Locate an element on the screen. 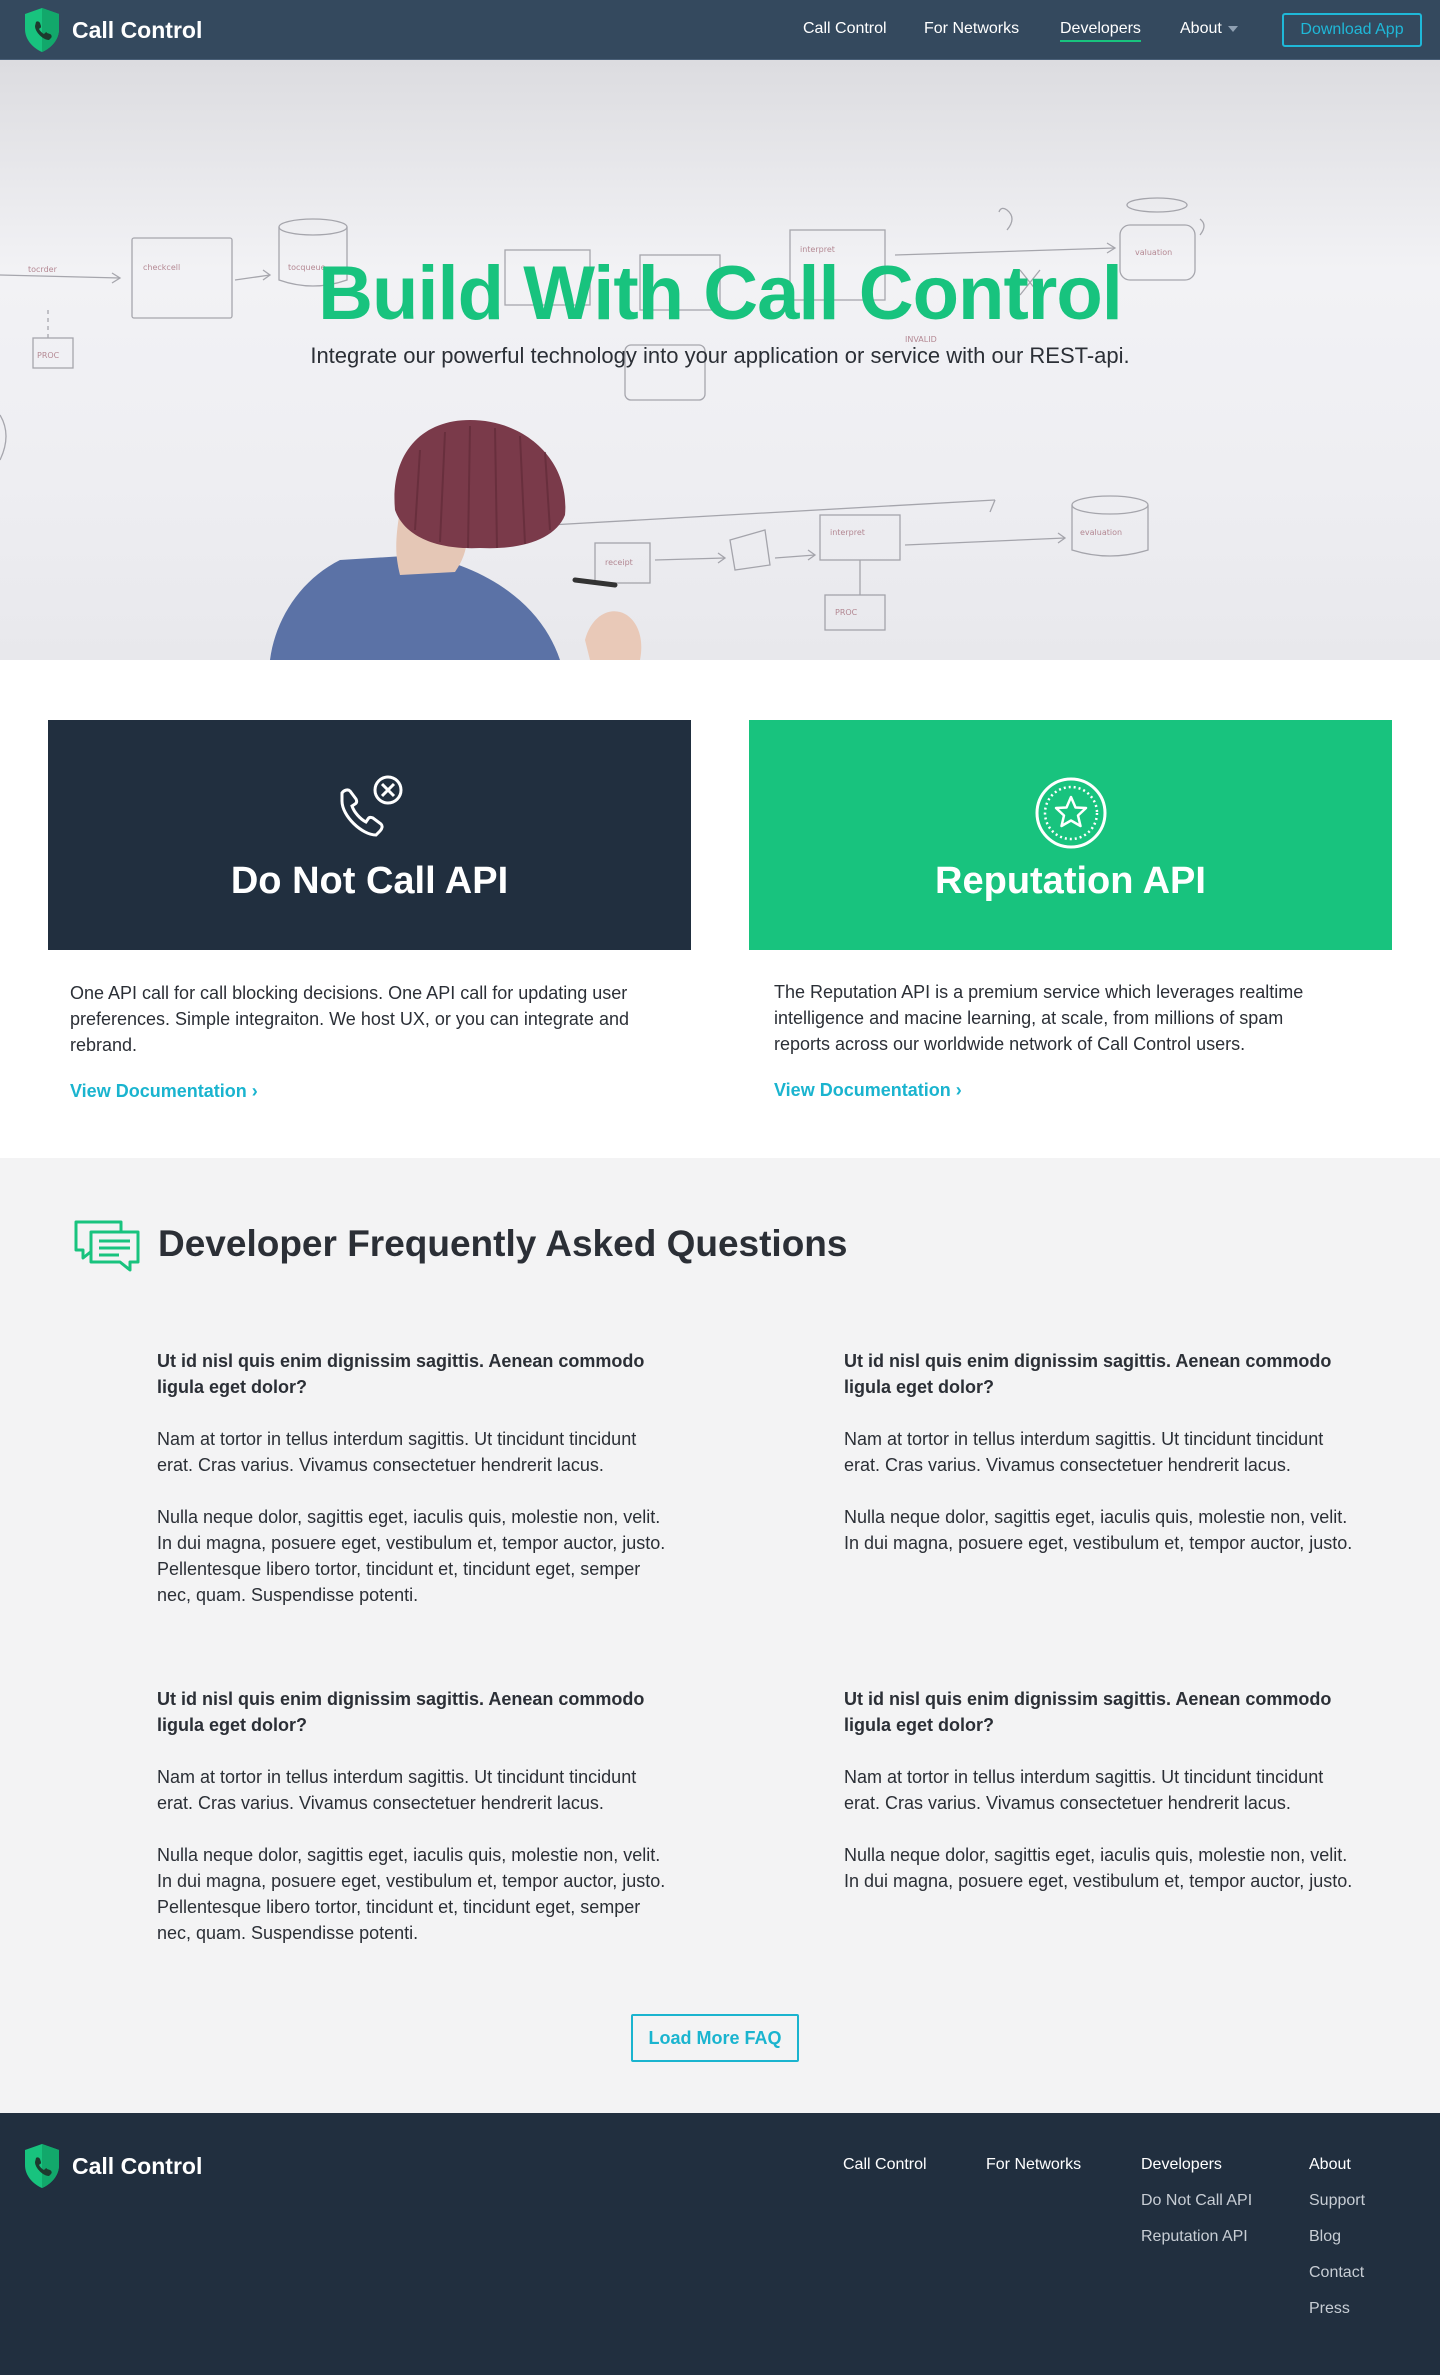  footer-brand-logo: Call Control is located at coordinates (112, 2166).